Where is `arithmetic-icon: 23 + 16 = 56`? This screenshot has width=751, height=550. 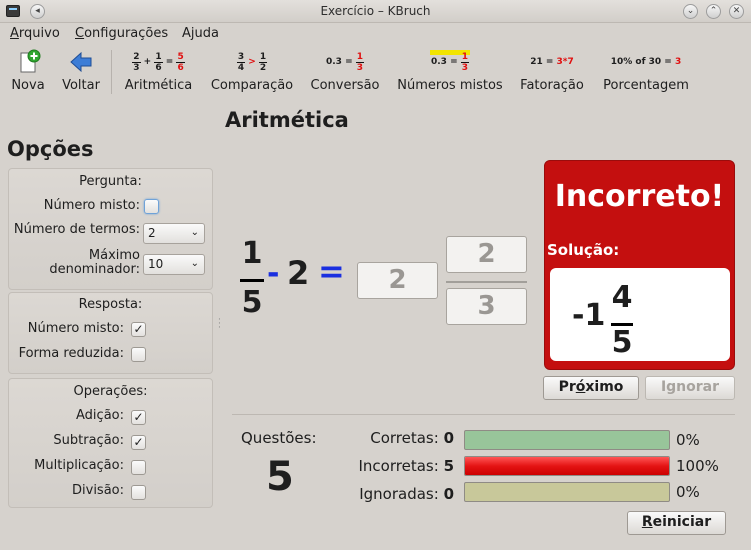 arithmetic-icon: 23 + 16 = 56 is located at coordinates (158, 62).